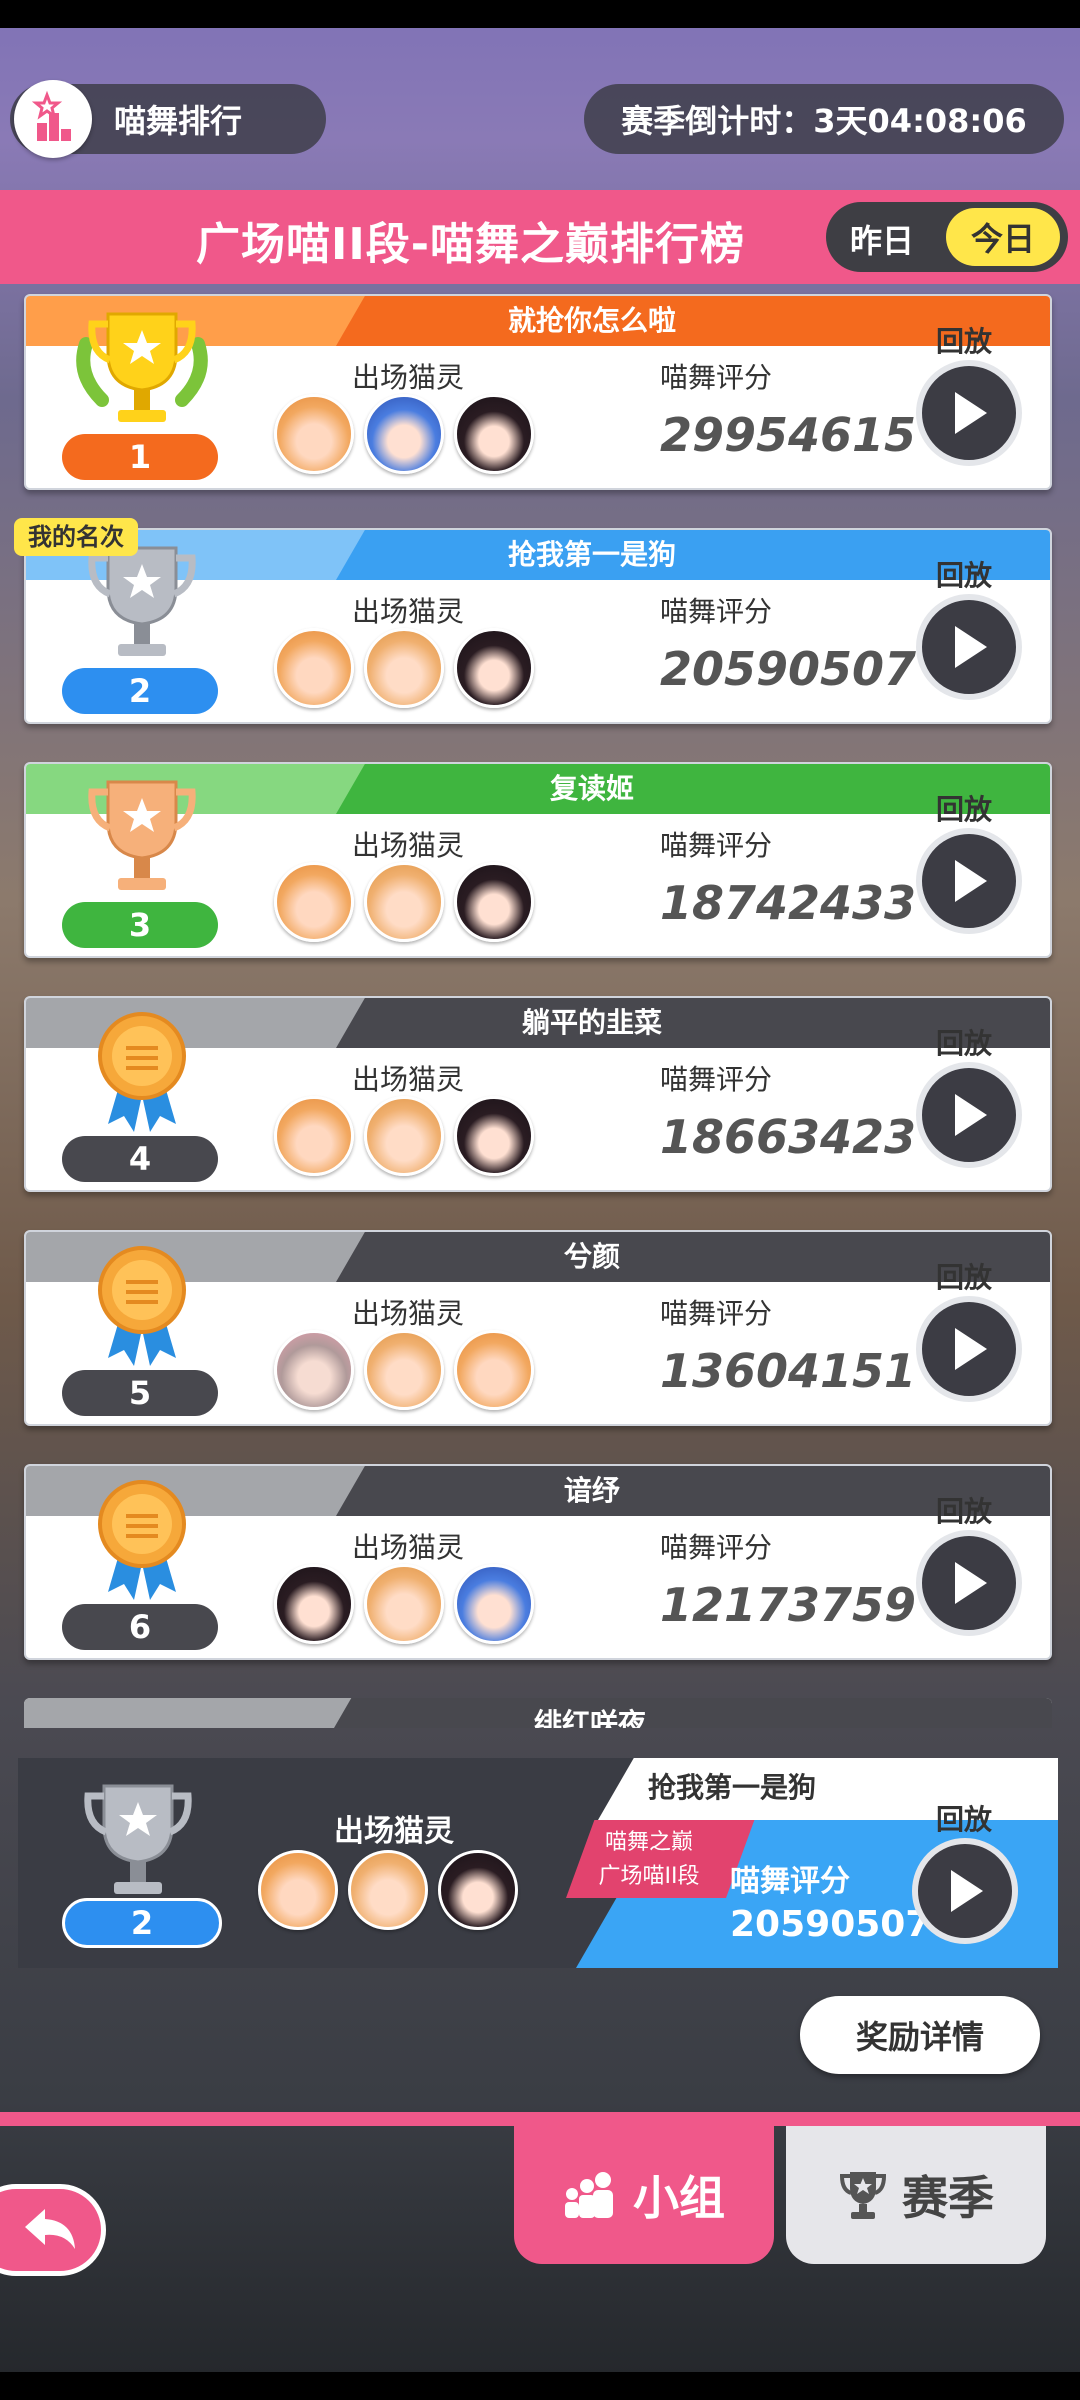  I want to click on board-header: 广场喵II段-喵舞之巅排行榜 昨日 今日, so click(540, 237).